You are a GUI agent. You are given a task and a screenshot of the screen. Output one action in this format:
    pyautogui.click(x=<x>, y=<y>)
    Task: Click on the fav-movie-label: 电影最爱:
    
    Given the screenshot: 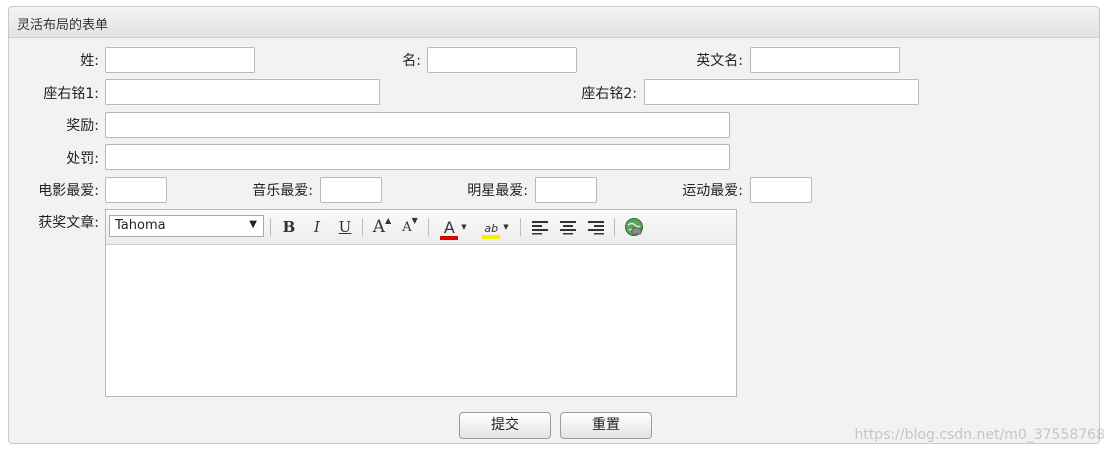 What is the action you would take?
    pyautogui.click(x=68, y=191)
    